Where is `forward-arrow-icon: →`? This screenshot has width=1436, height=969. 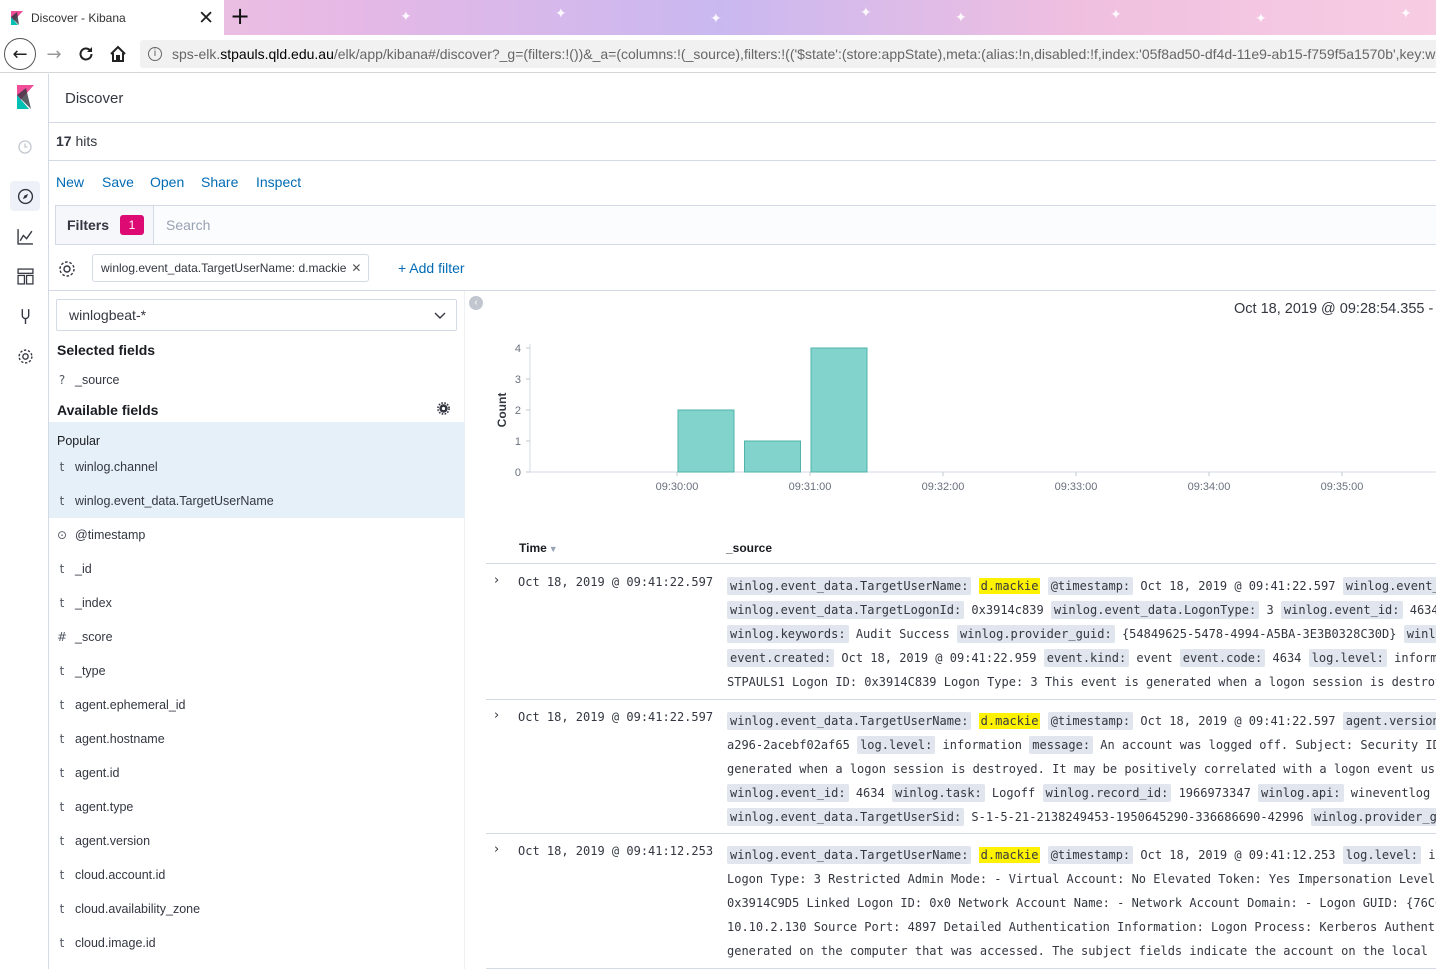
forward-arrow-icon: → is located at coordinates (54, 54).